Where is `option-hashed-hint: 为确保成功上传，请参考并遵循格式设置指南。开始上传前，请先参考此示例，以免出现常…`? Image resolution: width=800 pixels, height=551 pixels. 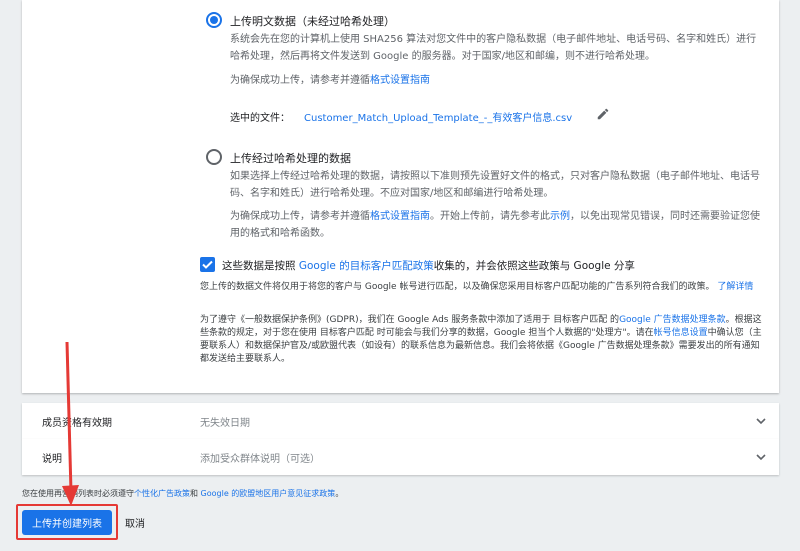
option-hashed-hint: 为确保成功上传，请参考并遵循格式设置指南。开始上传前，请先参考此示例，以免出现常… is located at coordinates (497, 225).